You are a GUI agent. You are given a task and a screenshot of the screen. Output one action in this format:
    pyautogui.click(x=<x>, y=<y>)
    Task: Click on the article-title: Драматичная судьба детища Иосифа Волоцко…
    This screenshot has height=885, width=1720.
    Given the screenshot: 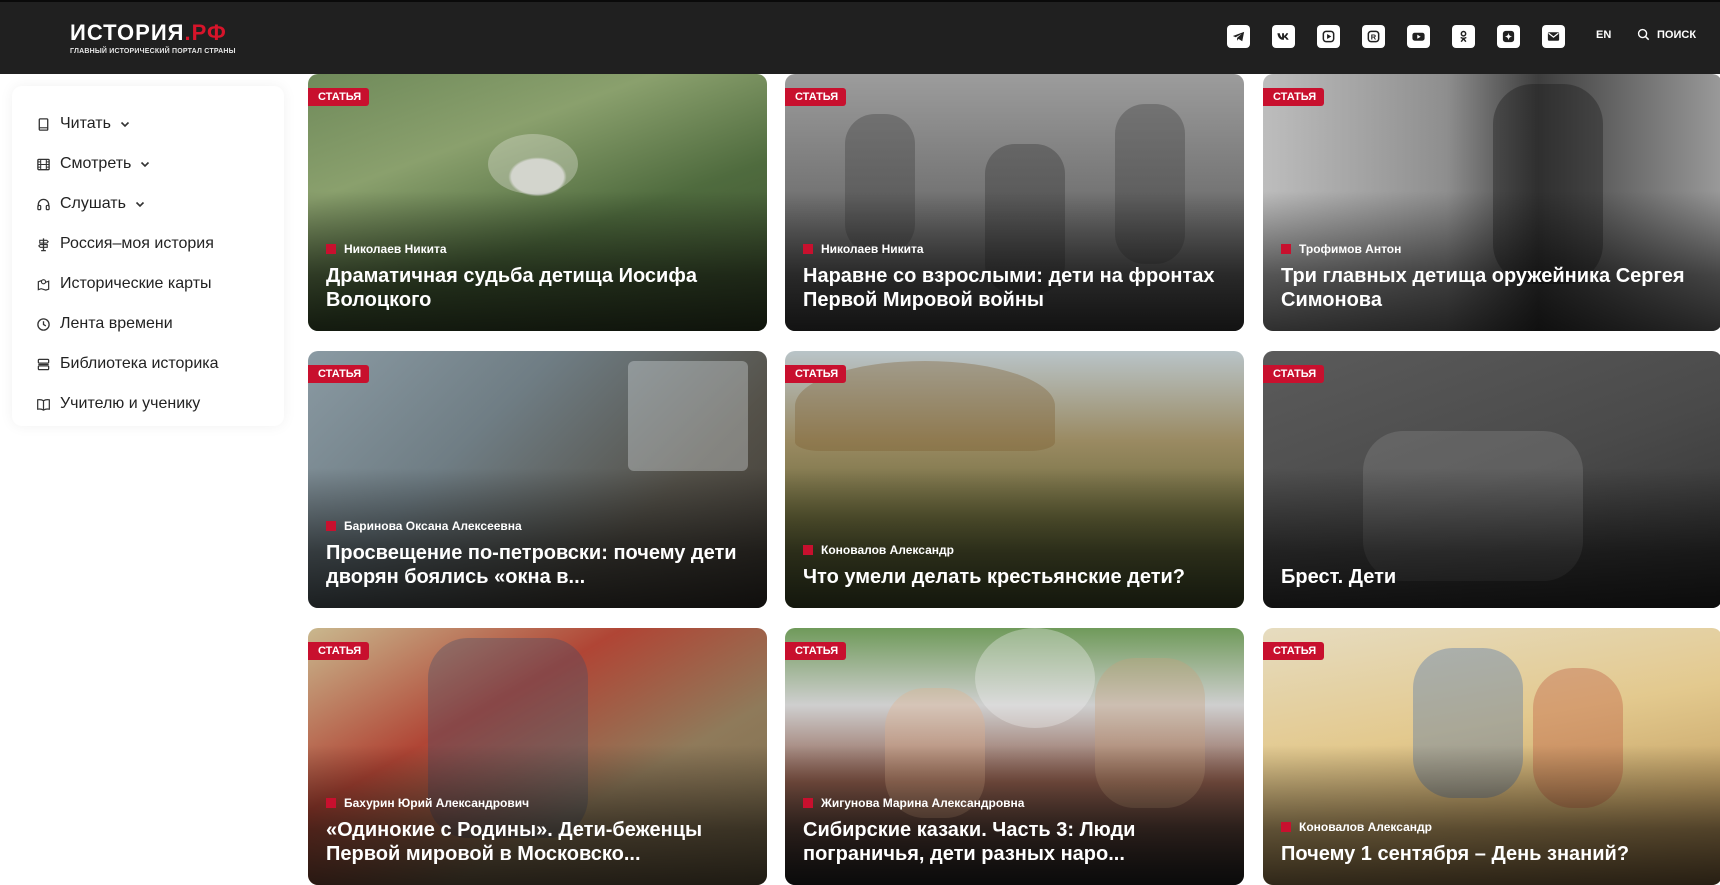 What is the action you would take?
    pyautogui.click(x=539, y=288)
    